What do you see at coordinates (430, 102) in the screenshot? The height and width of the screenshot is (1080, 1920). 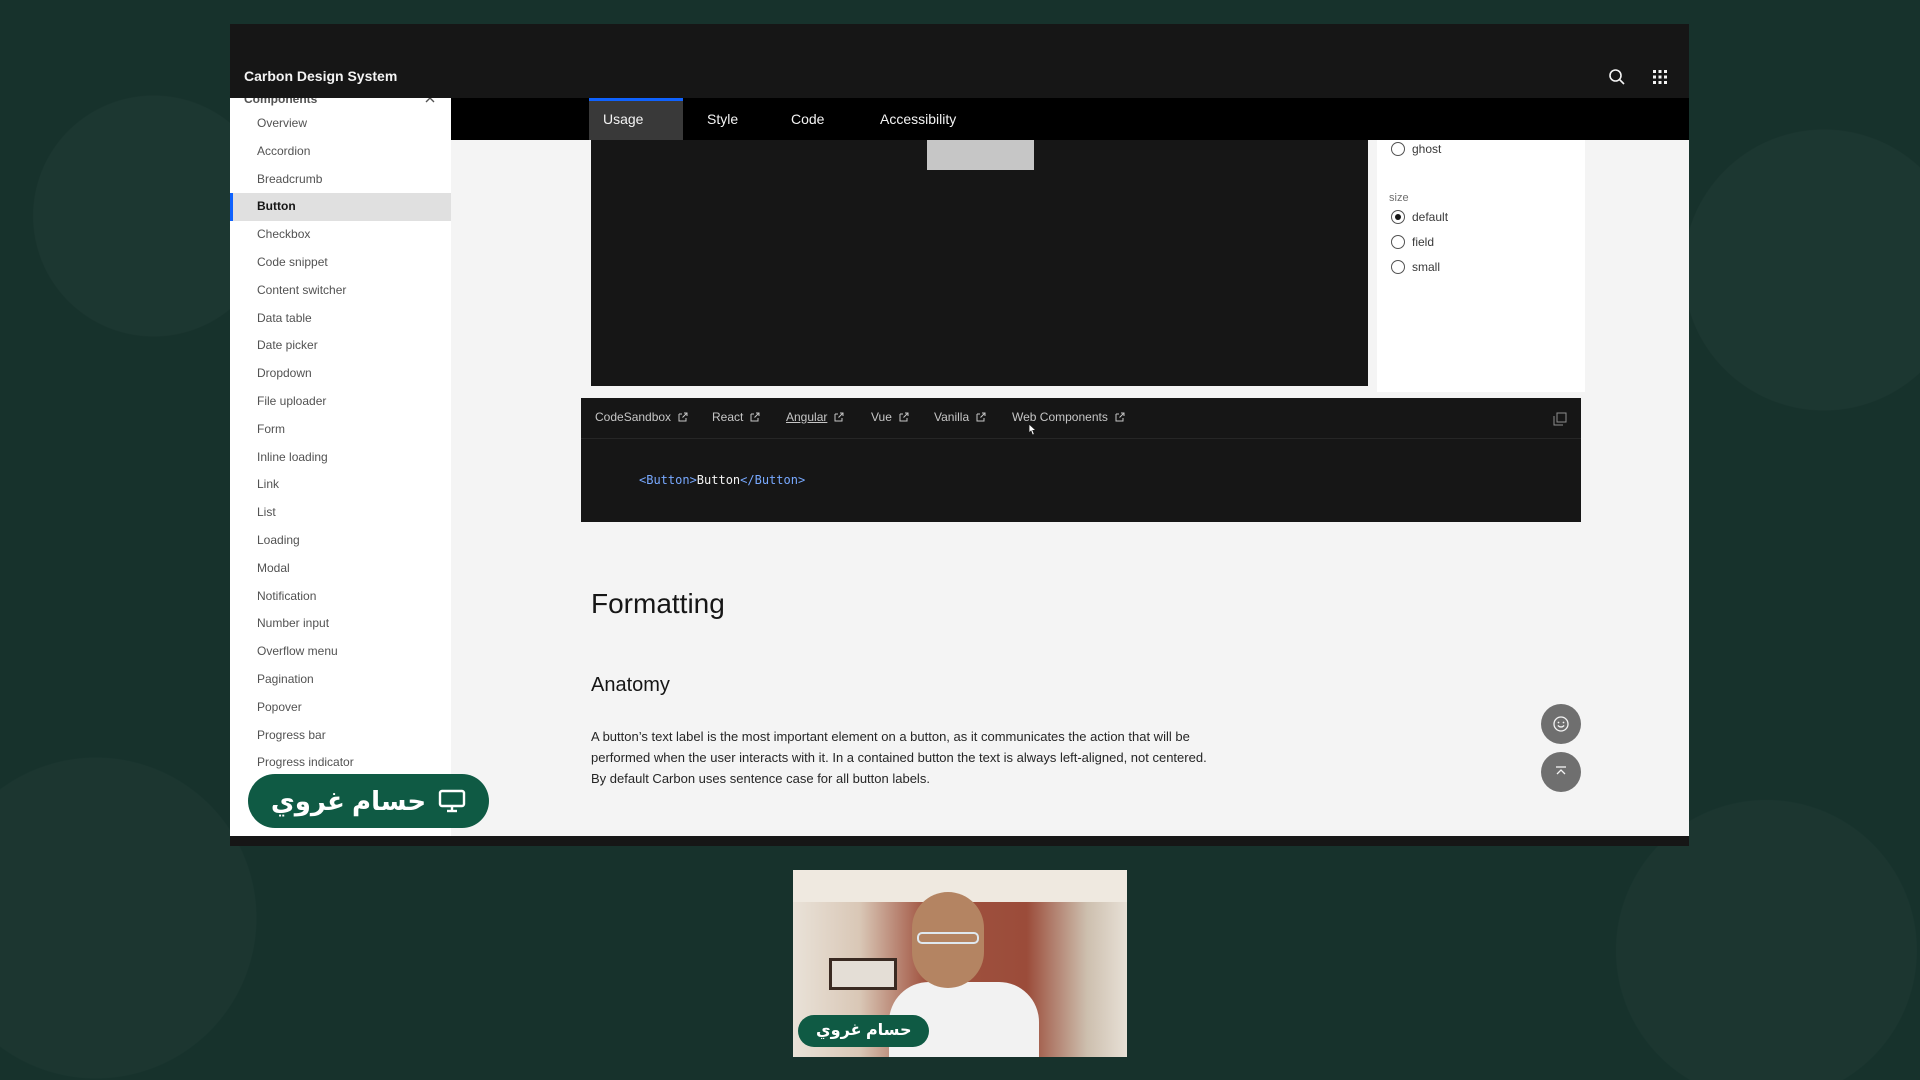 I see `chevron-up-icon` at bounding box center [430, 102].